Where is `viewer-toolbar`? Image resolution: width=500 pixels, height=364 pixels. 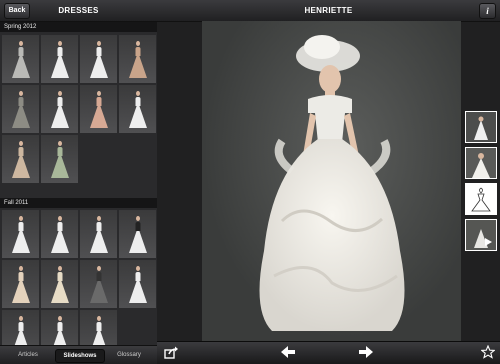 viewer-toolbar is located at coordinates (328, 352).